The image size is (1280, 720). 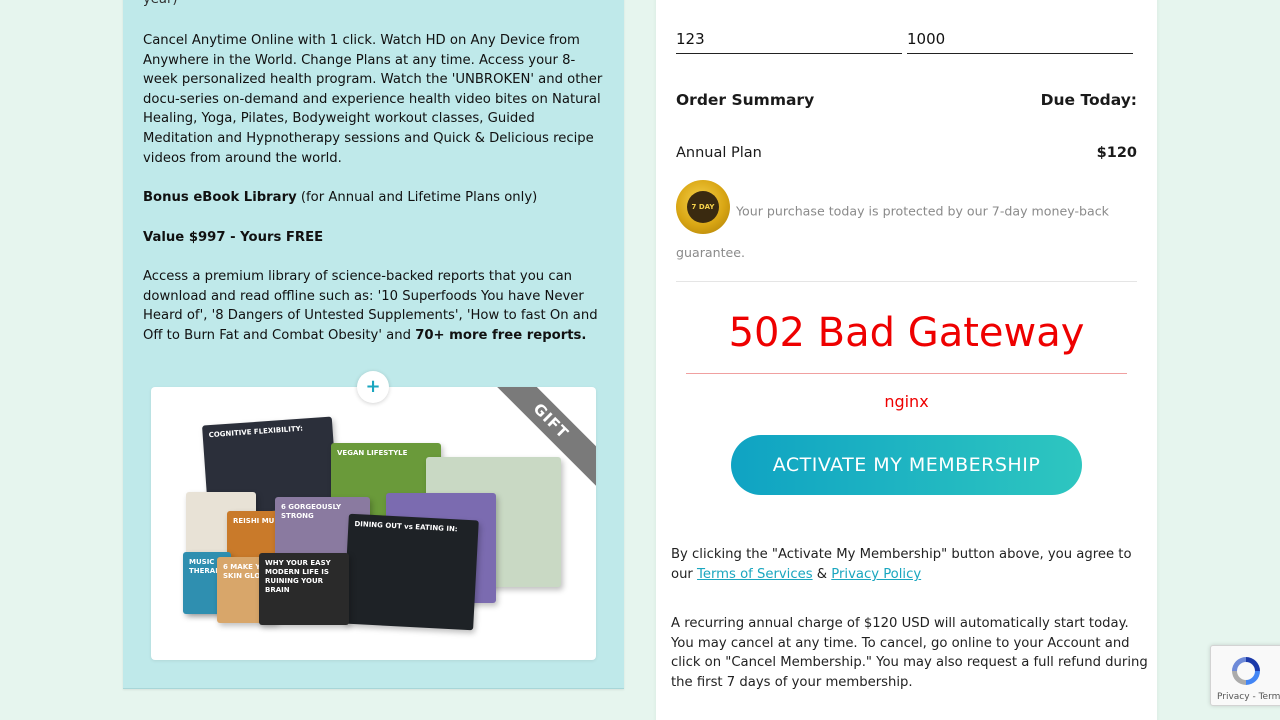 I want to click on recaptcha-privacy-link: Privacy, so click(x=1233, y=697).